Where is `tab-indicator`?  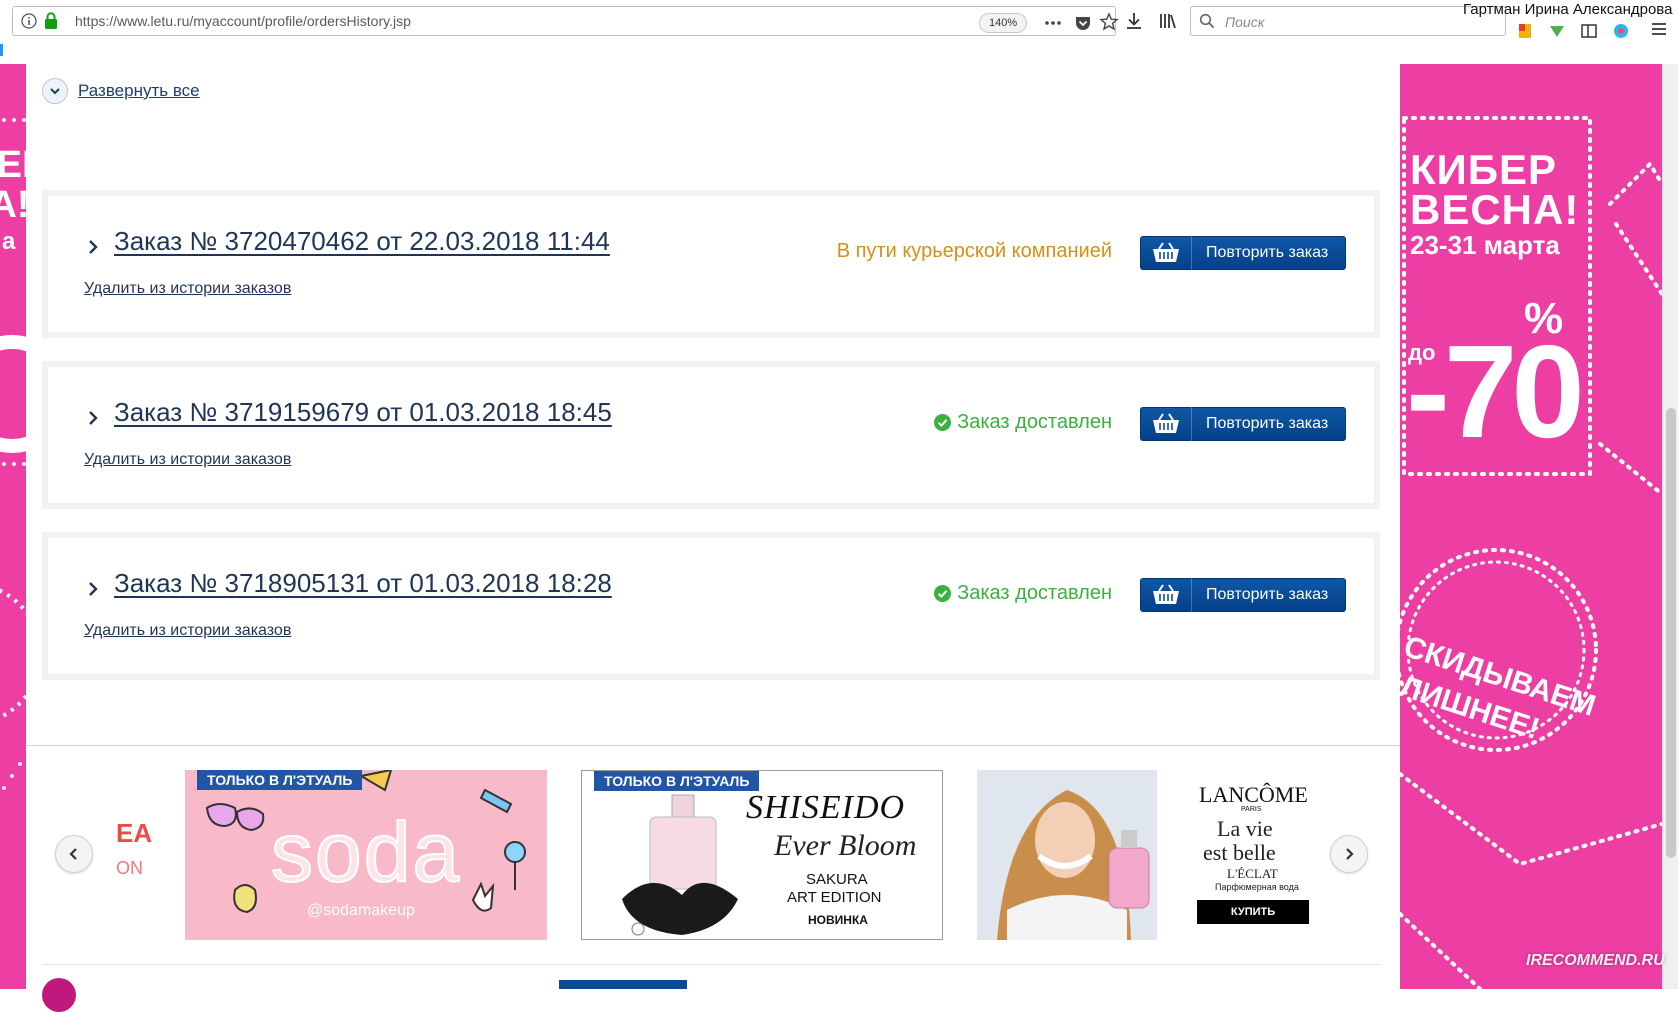 tab-indicator is located at coordinates (1, 50).